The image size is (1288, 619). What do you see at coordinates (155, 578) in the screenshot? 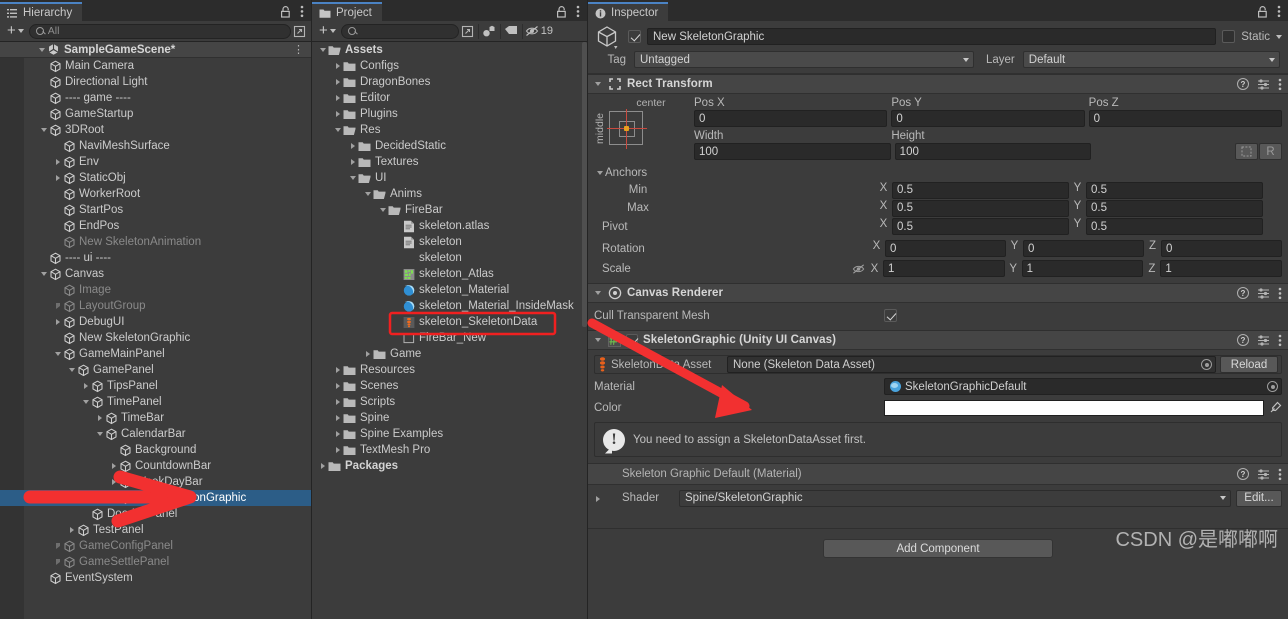
I see `hierarchy-item: EventSystem` at bounding box center [155, 578].